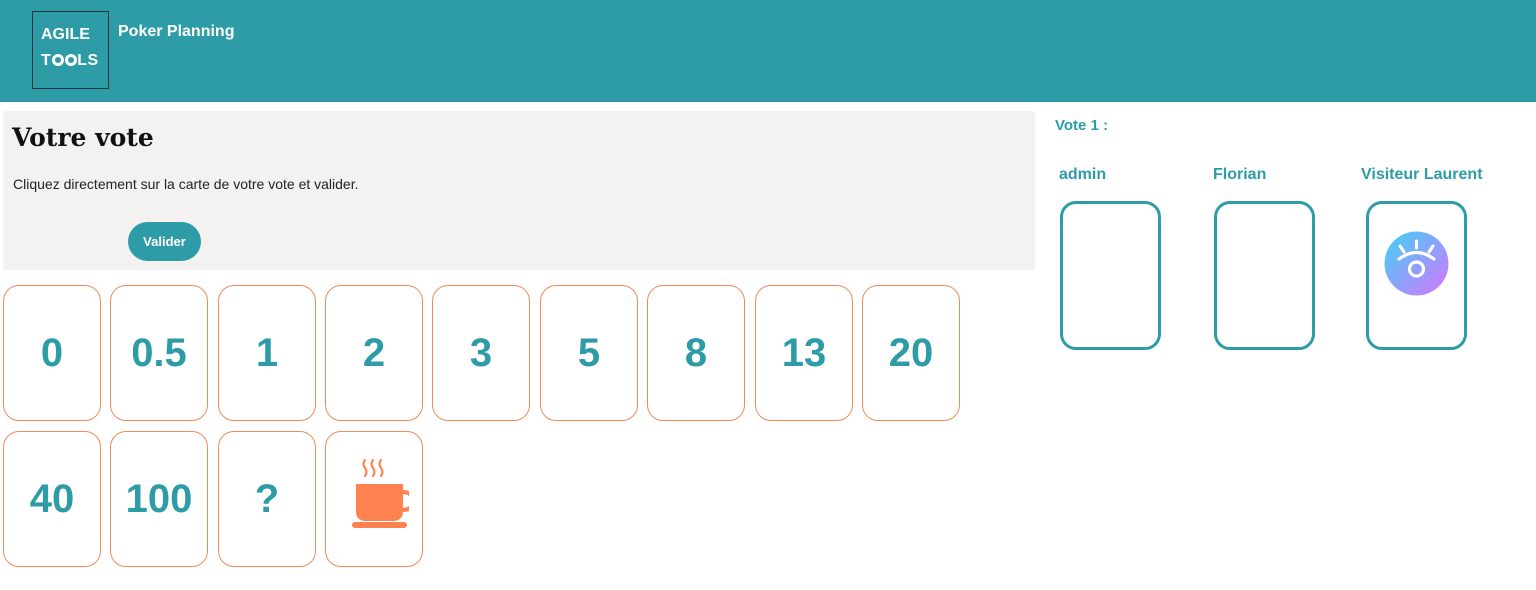 This screenshot has width=1536, height=590. I want to click on player-name: Visiteur Laurent, so click(1422, 174).